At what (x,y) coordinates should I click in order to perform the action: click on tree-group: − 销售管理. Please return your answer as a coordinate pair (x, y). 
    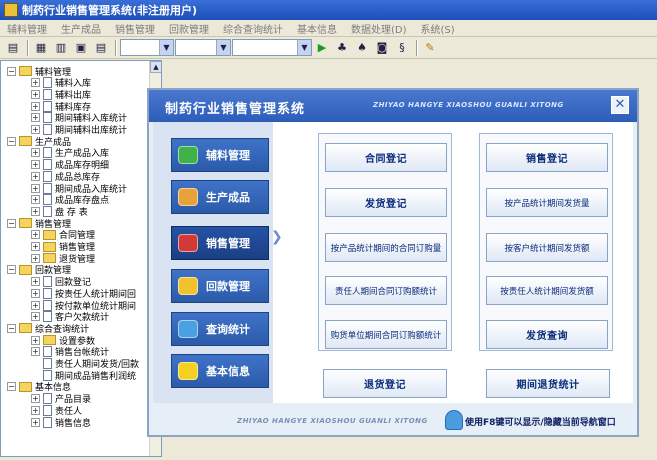
    Looking at the image, I should click on (39, 223).